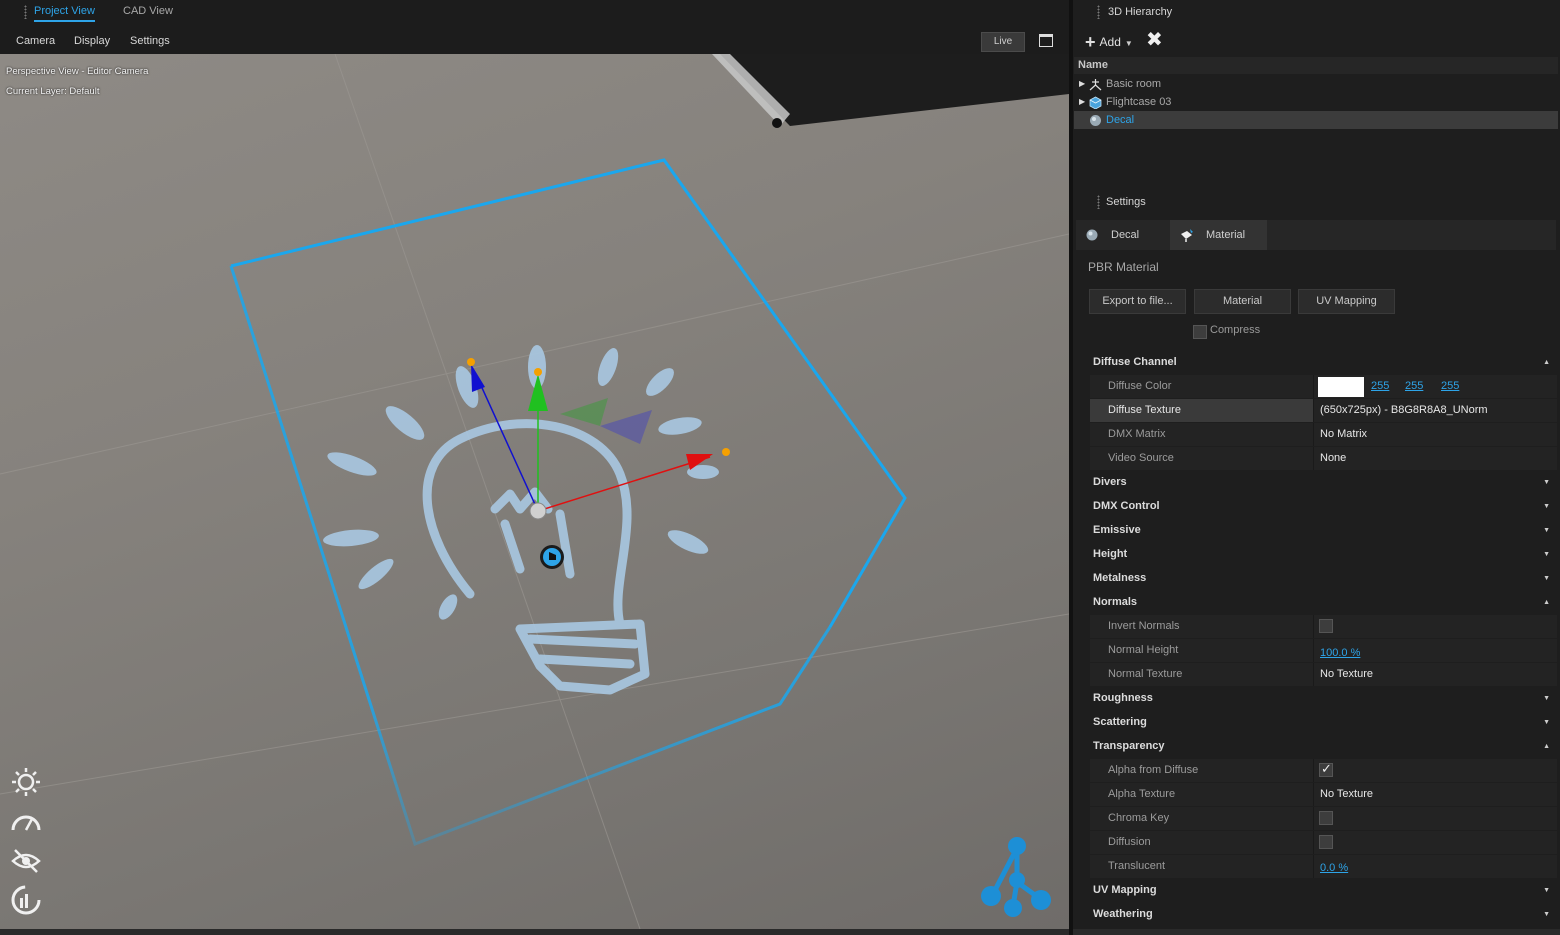 This screenshot has height=935, width=1560. I want to click on viewport-layer-info: Current Layer: Default, so click(53, 91).